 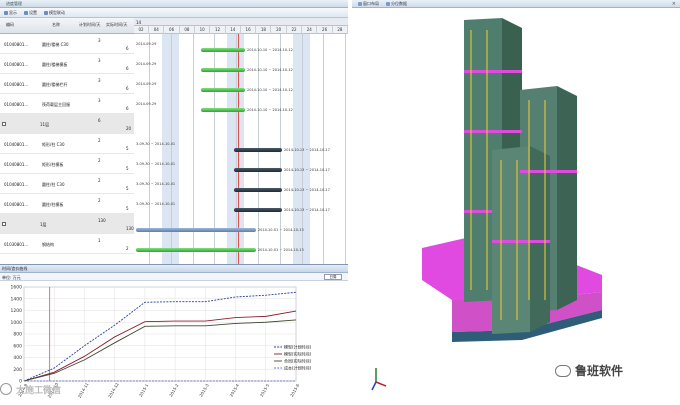 I want to click on y-tick-label: 1200, so click(x=17, y=311).